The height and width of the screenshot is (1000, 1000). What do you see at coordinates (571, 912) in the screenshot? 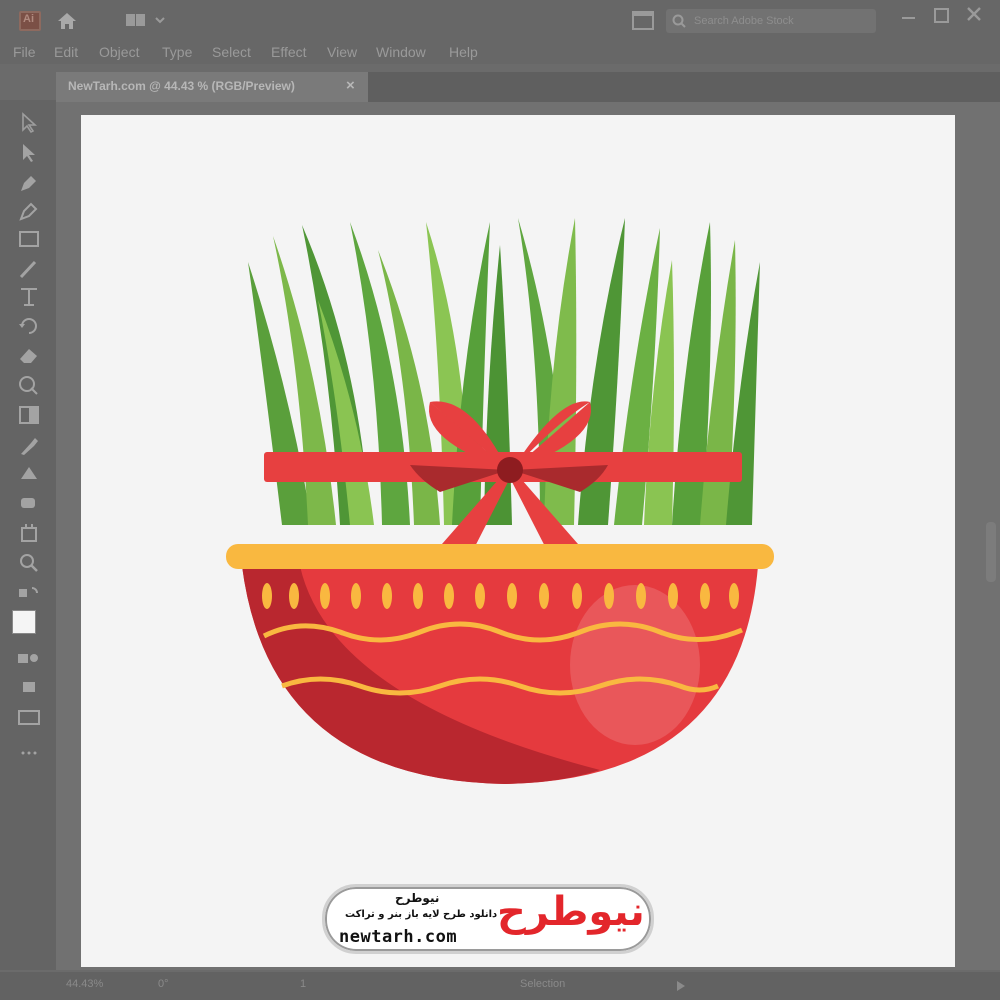
I see `brand-logo-mark: نیوطرح` at bounding box center [571, 912].